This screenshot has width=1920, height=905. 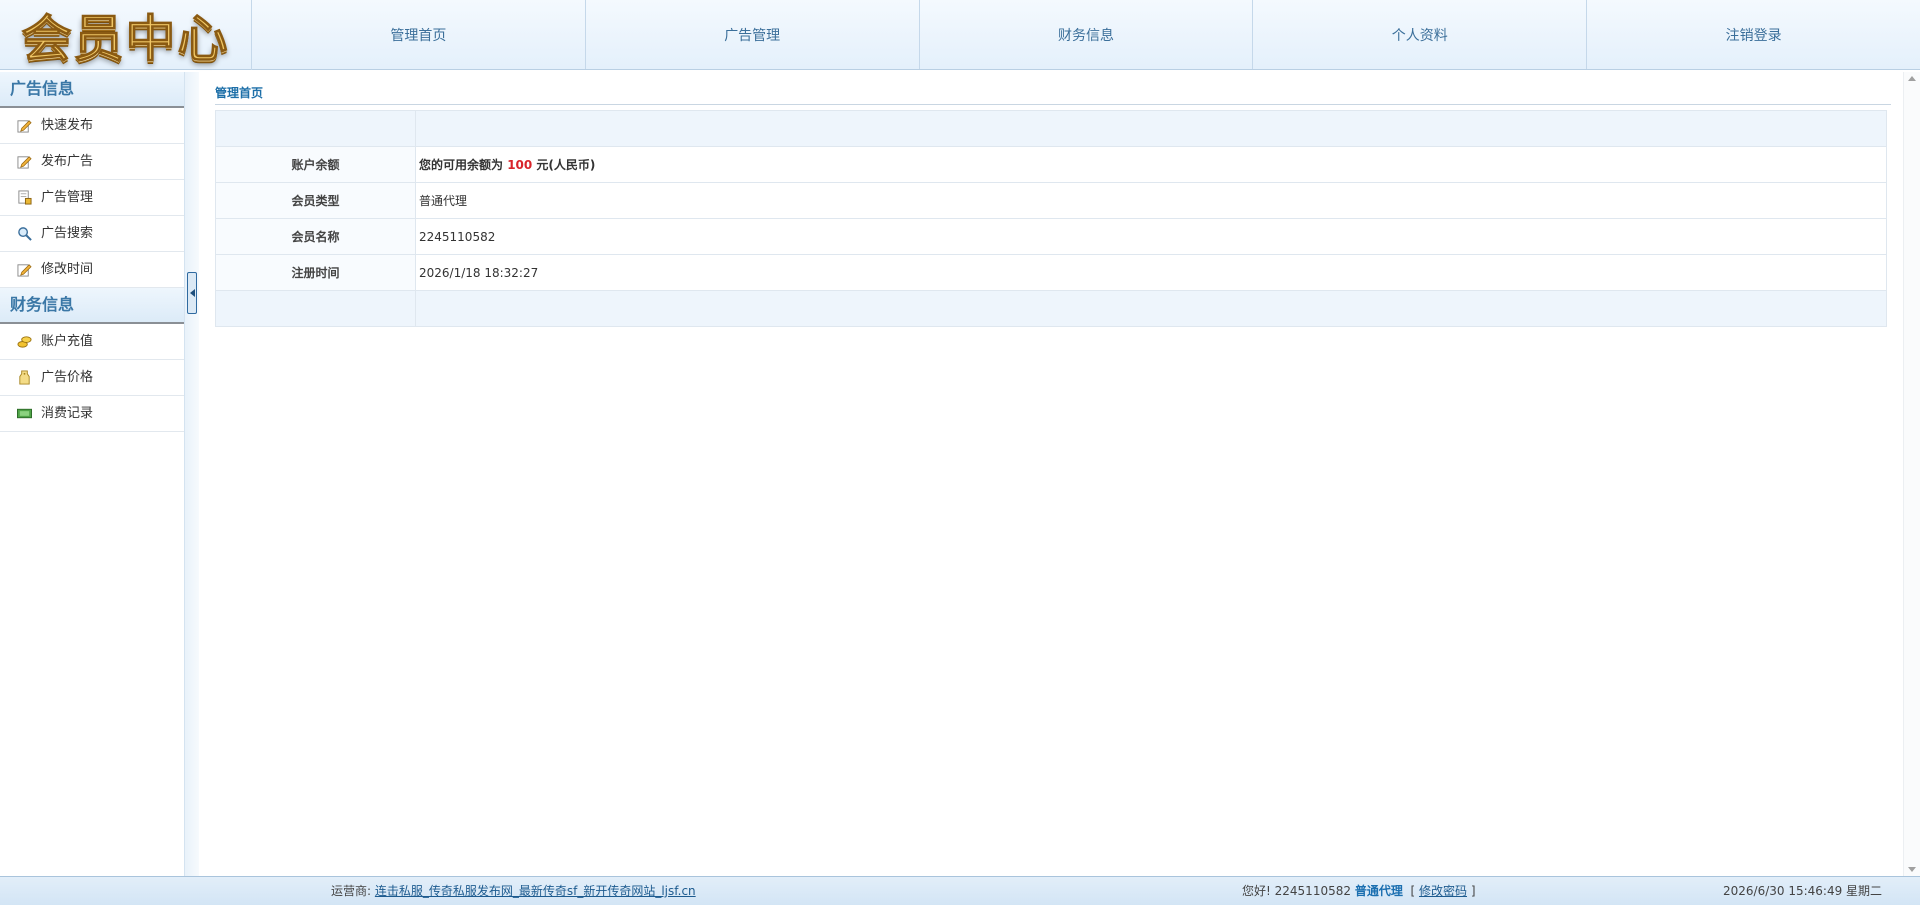 What do you see at coordinates (67, 269) in the screenshot?
I see `sidebar-item-label: 修改时间` at bounding box center [67, 269].